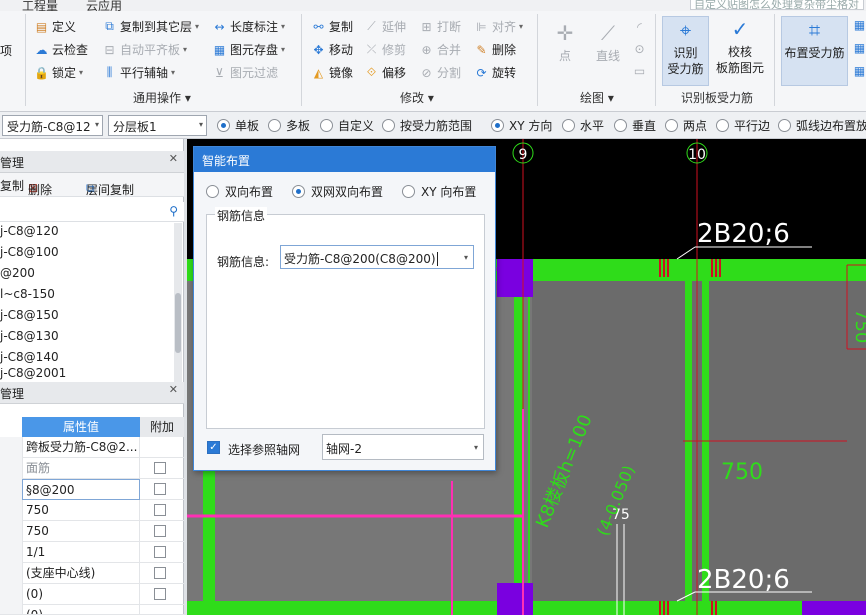 This screenshot has height=615, width=866. Describe the element at coordinates (144, 49) in the screenshot. I see `auto-align-slab-button: ⊟ 自动平齐板 ▾` at that location.